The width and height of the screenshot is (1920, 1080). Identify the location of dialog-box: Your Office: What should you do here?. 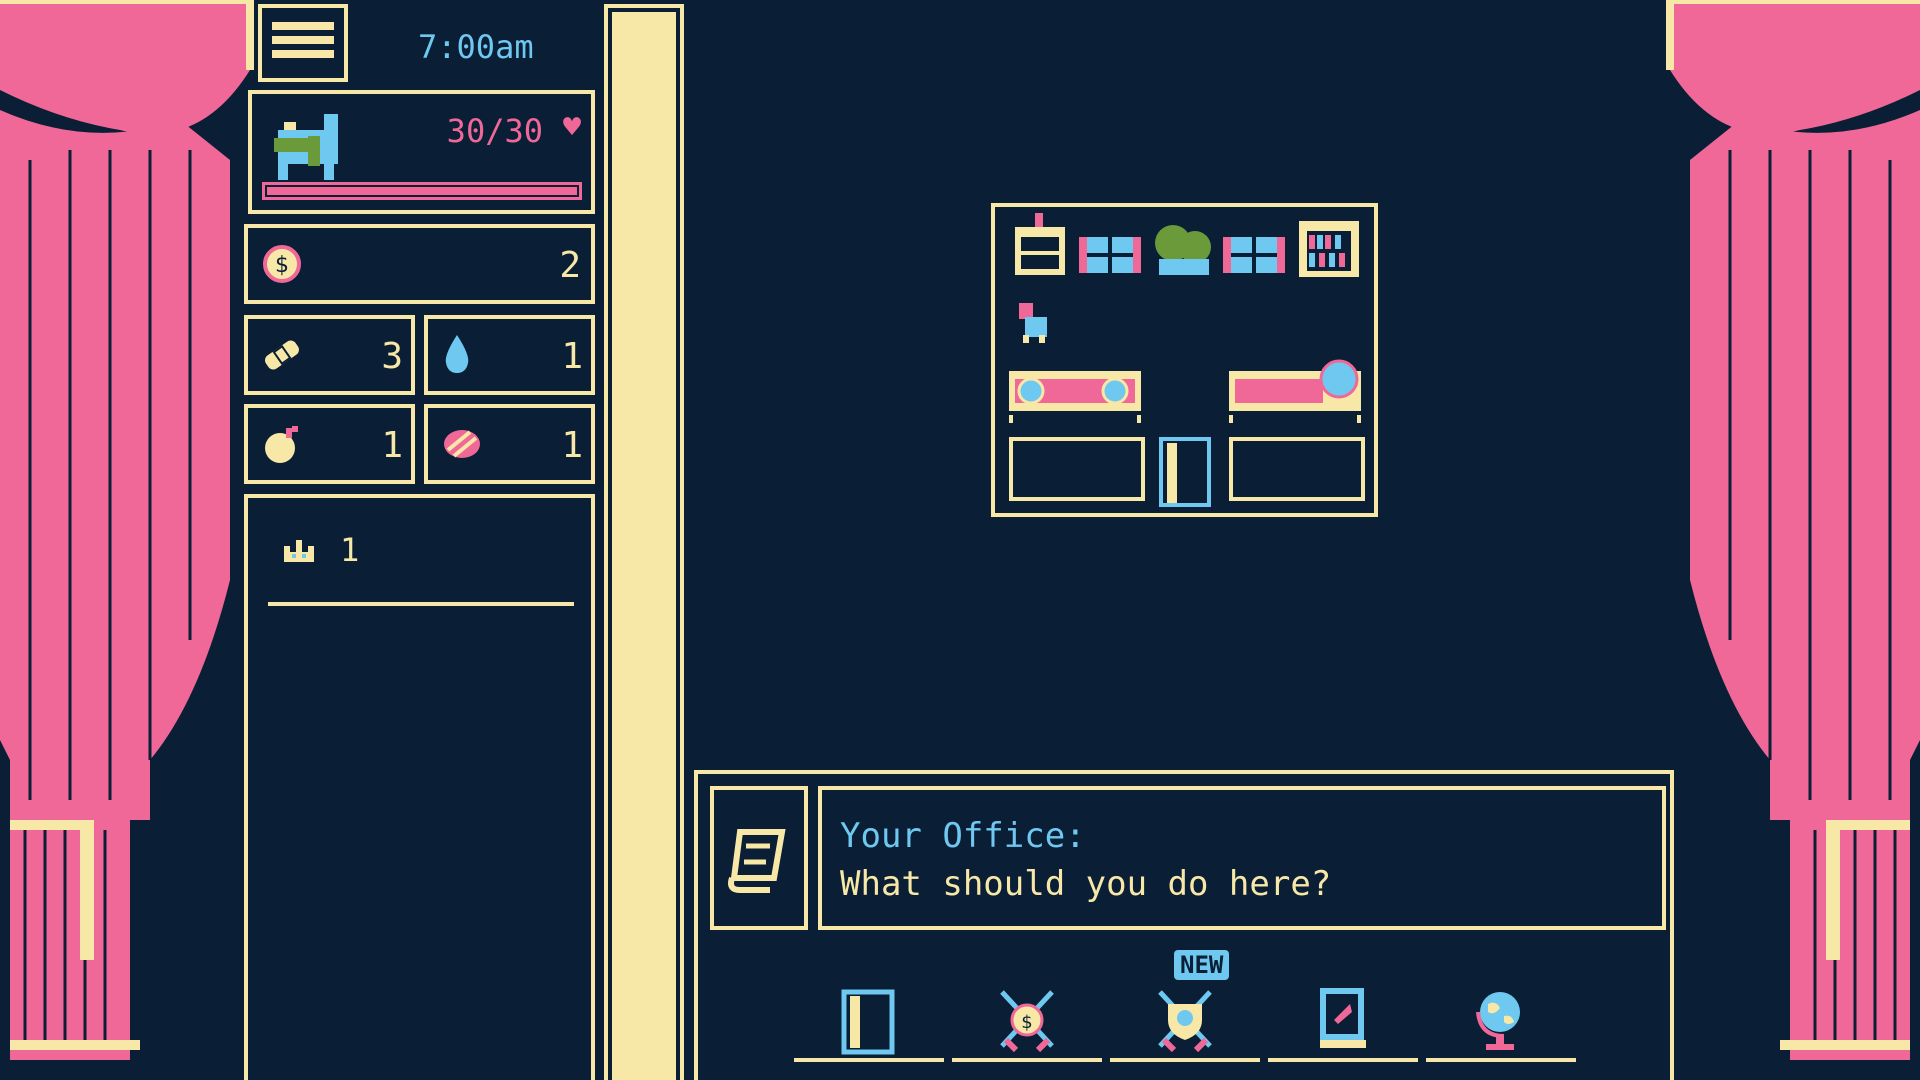
(1242, 858).